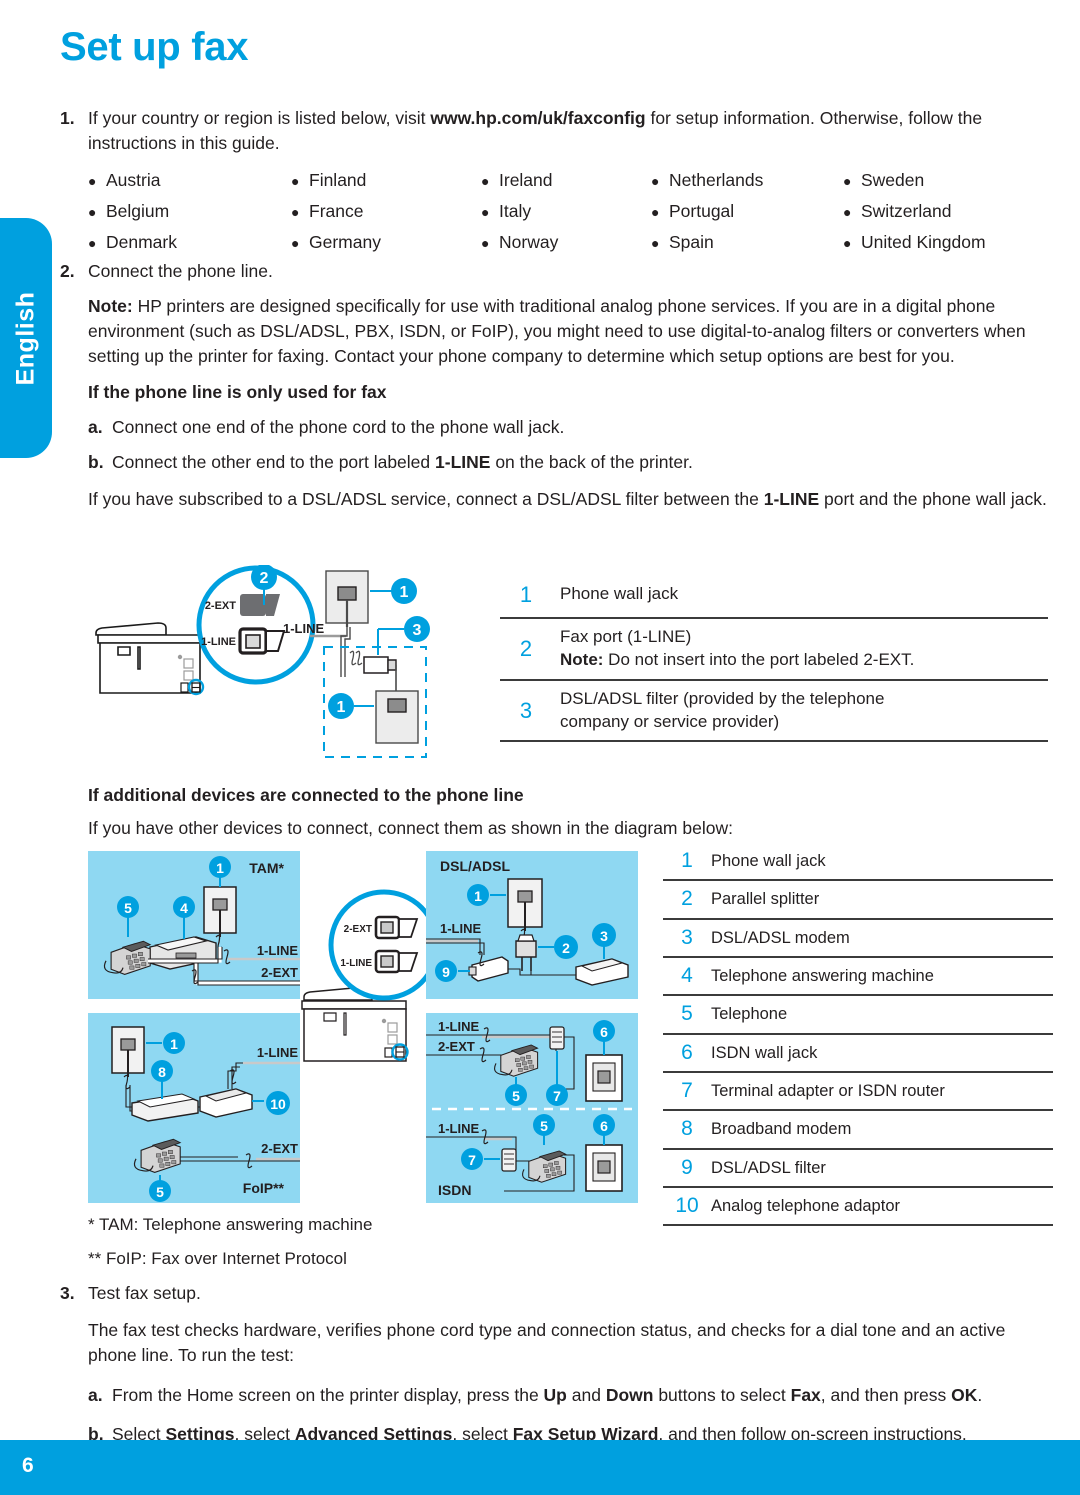 Image resolution: width=1080 pixels, height=1495 pixels. Describe the element at coordinates (747, 211) in the screenshot. I see `country-item: ● Portugal` at that location.